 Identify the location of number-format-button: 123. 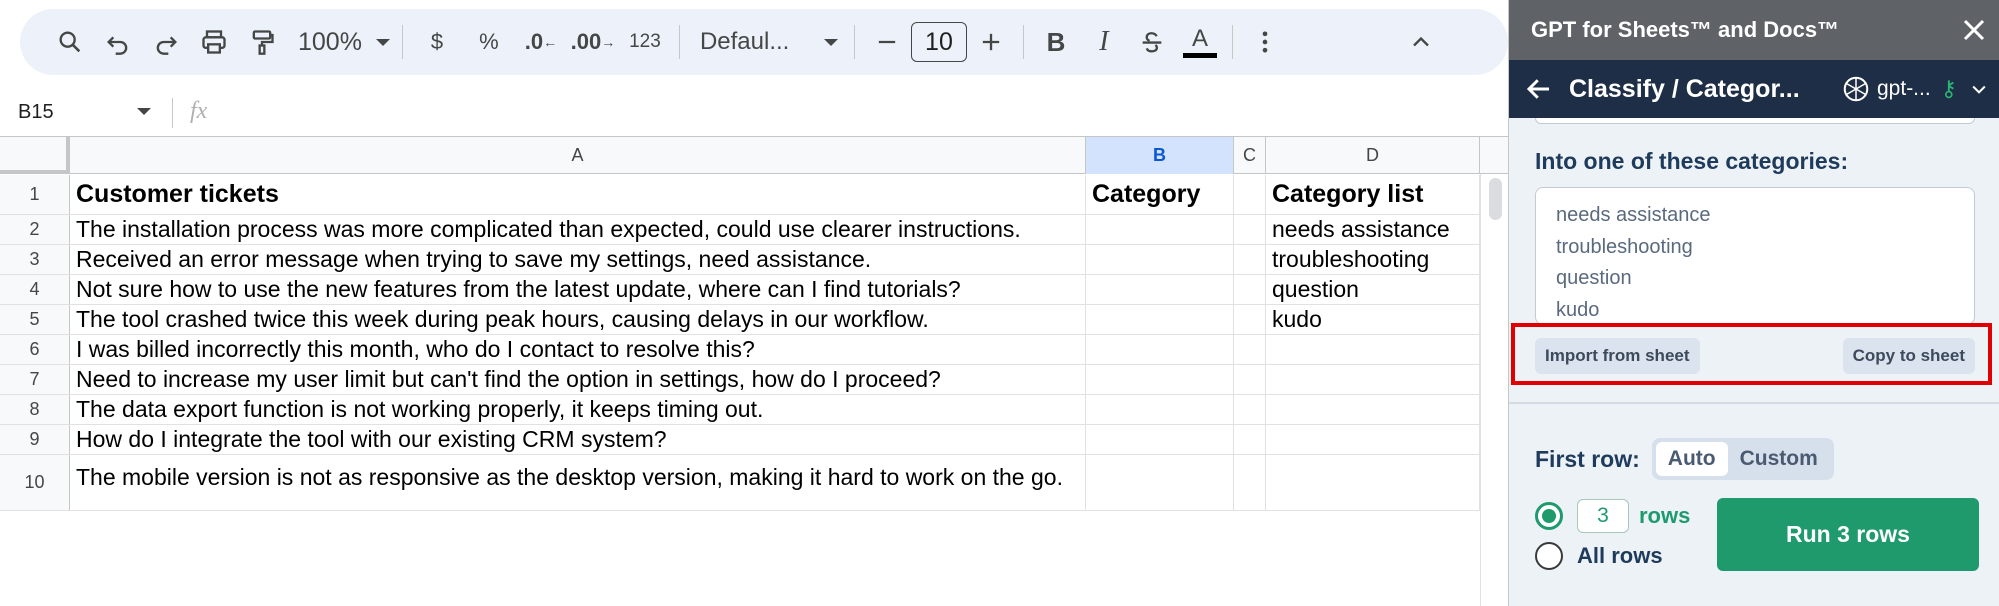
(645, 42).